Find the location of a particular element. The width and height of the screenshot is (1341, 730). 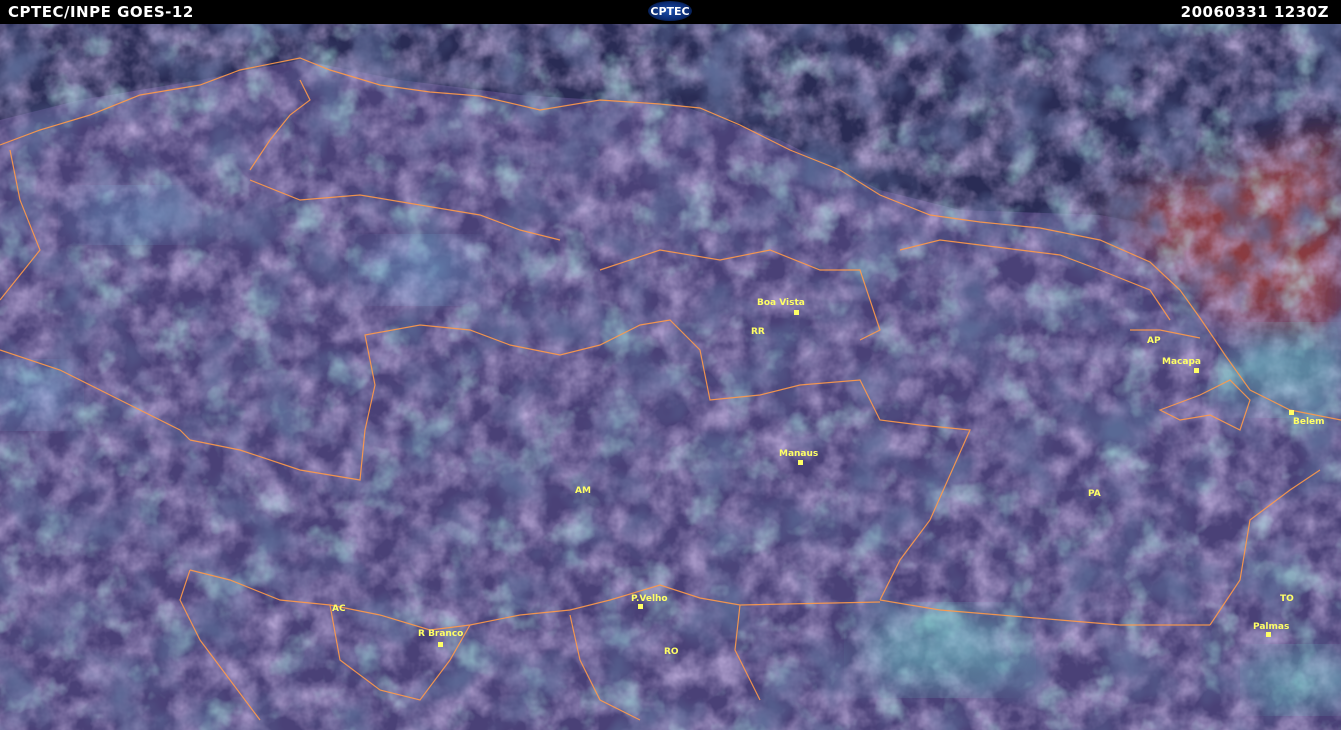

state-label-am: AM is located at coordinates (583, 491).